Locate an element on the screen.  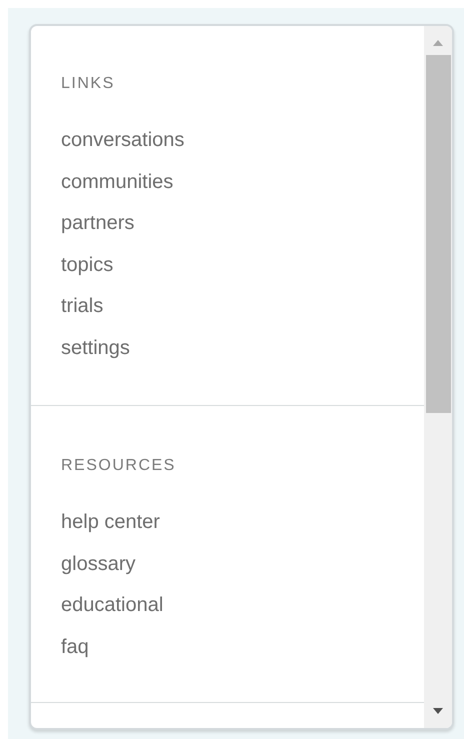
menu-link: topics is located at coordinates (72, 265).